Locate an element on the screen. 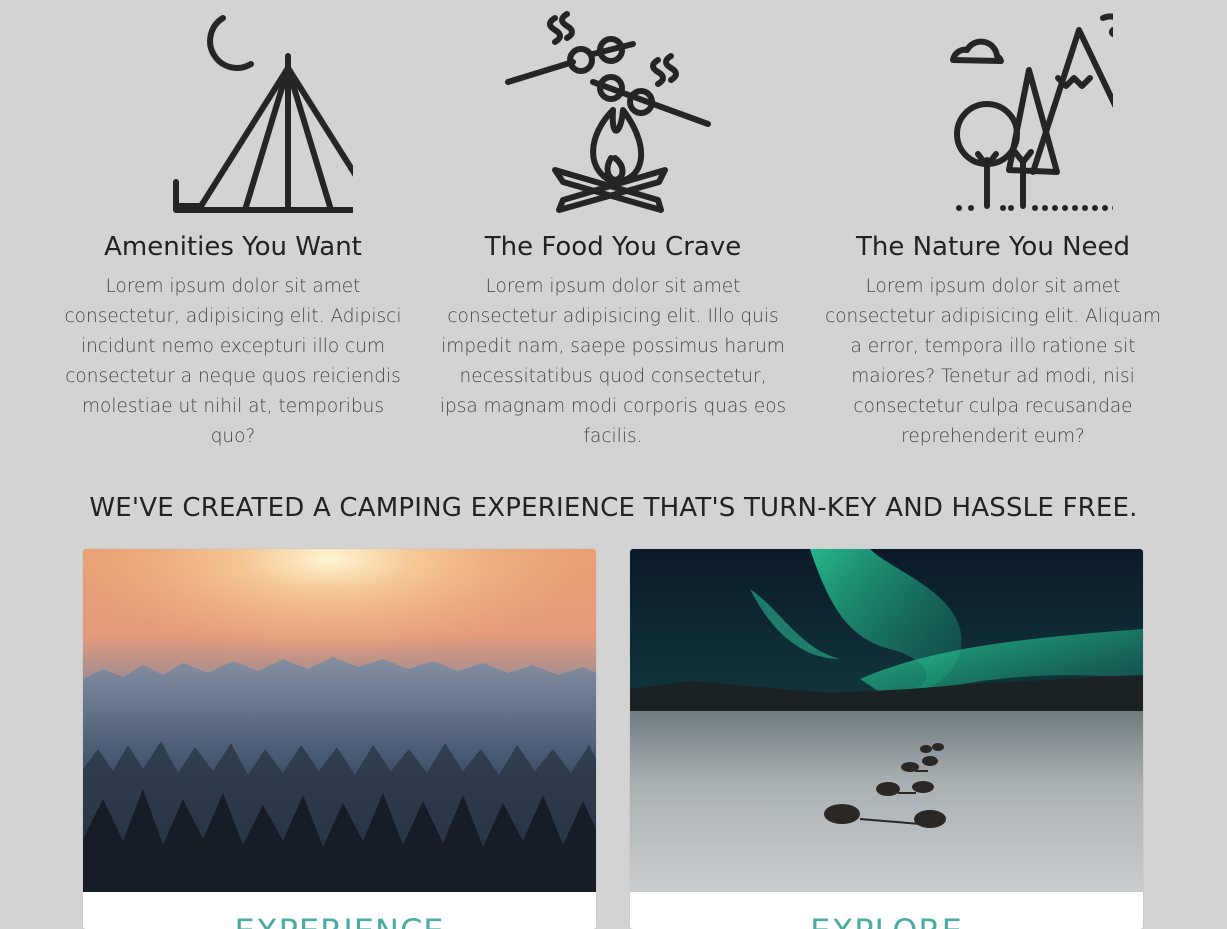  feature-title: The Food You Crave is located at coordinates (613, 247).